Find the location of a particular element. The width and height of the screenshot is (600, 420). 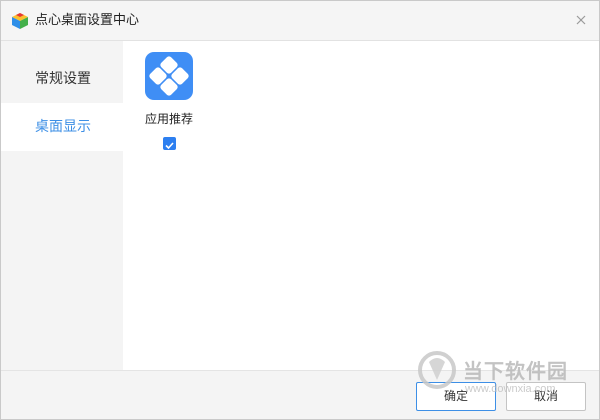

app-diamond-icon is located at coordinates (169, 76).